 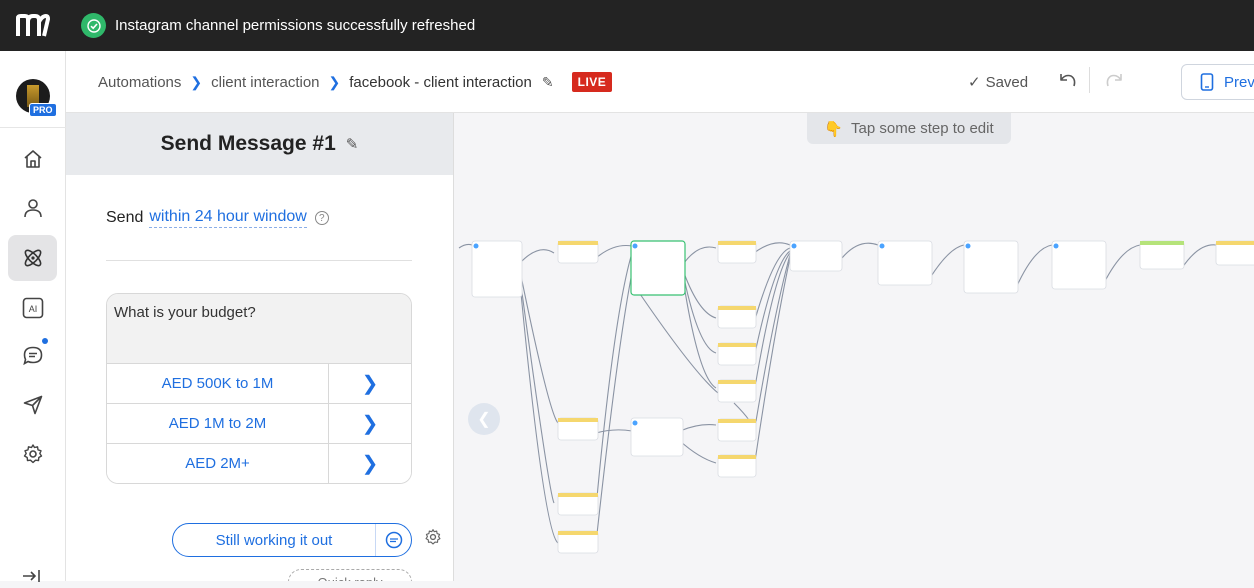 I want to click on quick-reply-button: AED 1M to 2M ❯, so click(x=259, y=423).